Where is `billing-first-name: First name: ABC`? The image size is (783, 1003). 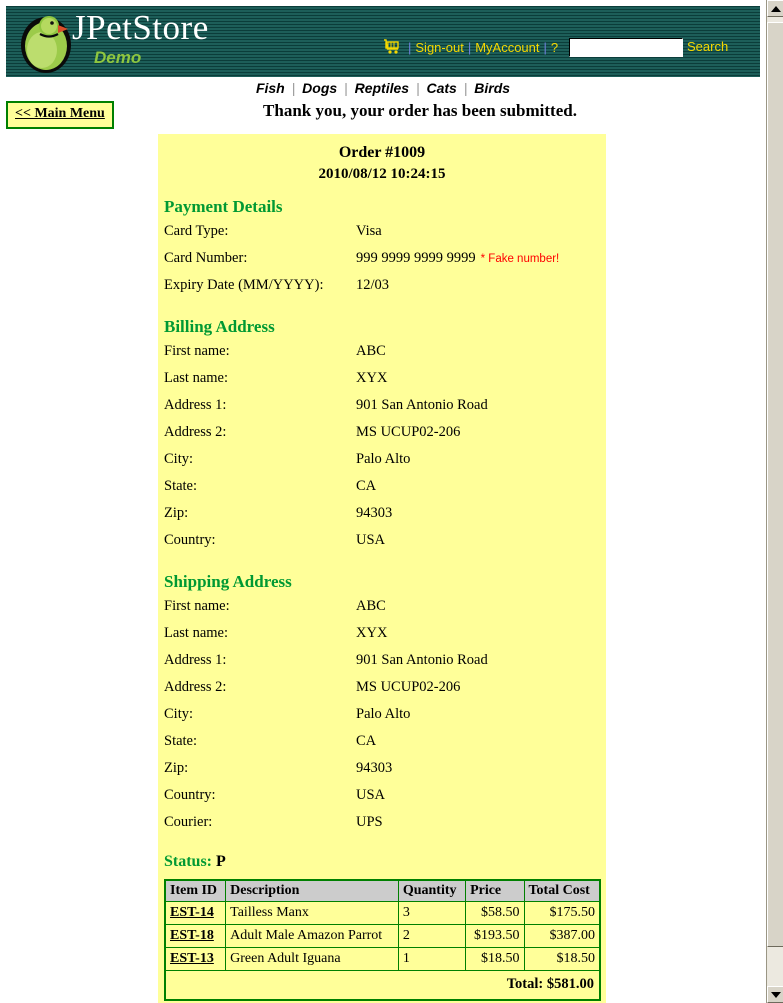
billing-first-name: First name: ABC is located at coordinates (385, 356).